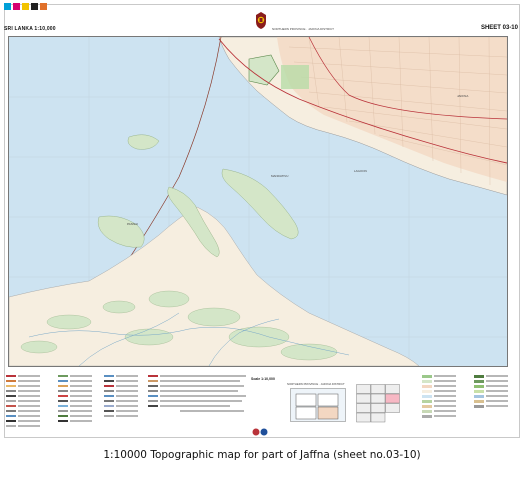 Image resolution: width=524 pixels, height=493 pixels. I want to click on legend-notes, so click(215, 394).